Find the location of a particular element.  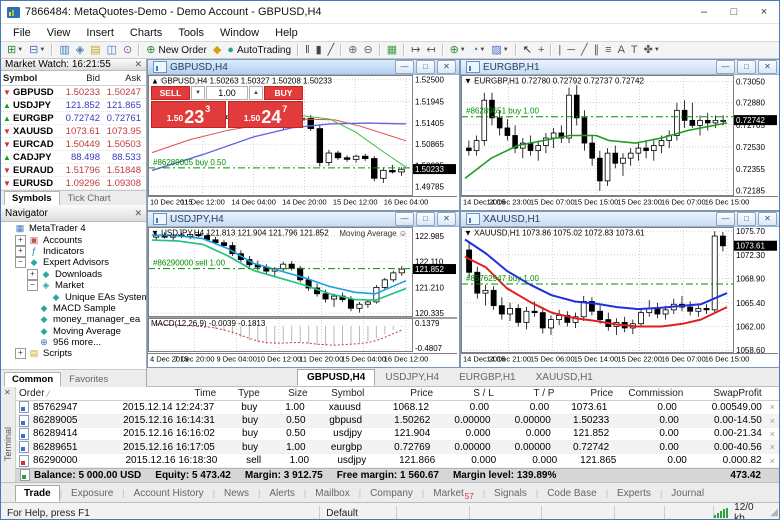

zoom-in-button: ⊕ is located at coordinates (352, 50).